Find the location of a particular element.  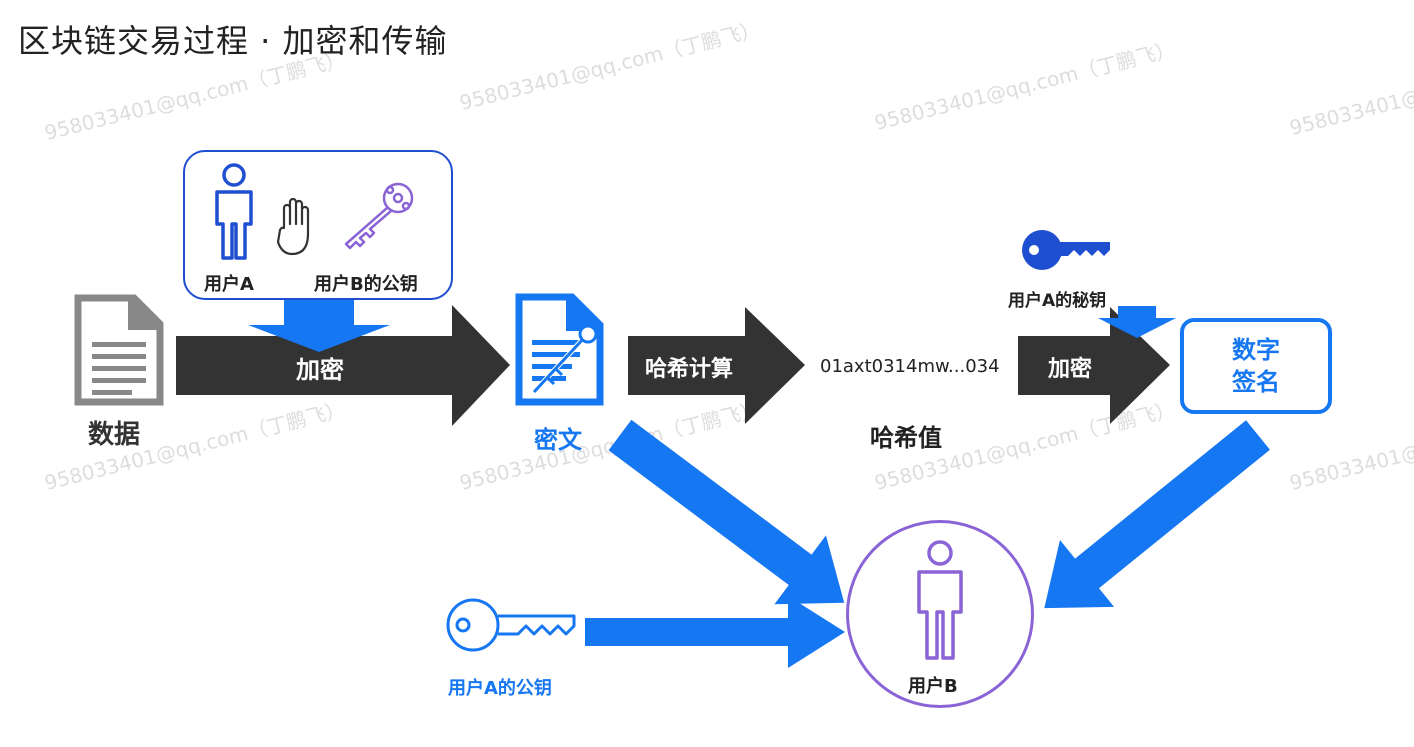

ciphertext-label: 密文 is located at coordinates (558, 440).